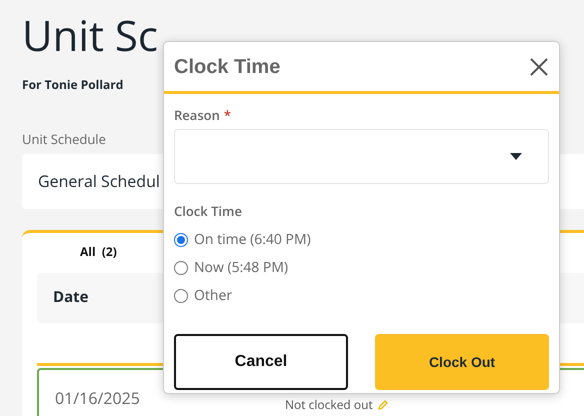 The width and height of the screenshot is (584, 416). I want to click on cancel-button: Cancel, so click(261, 362).